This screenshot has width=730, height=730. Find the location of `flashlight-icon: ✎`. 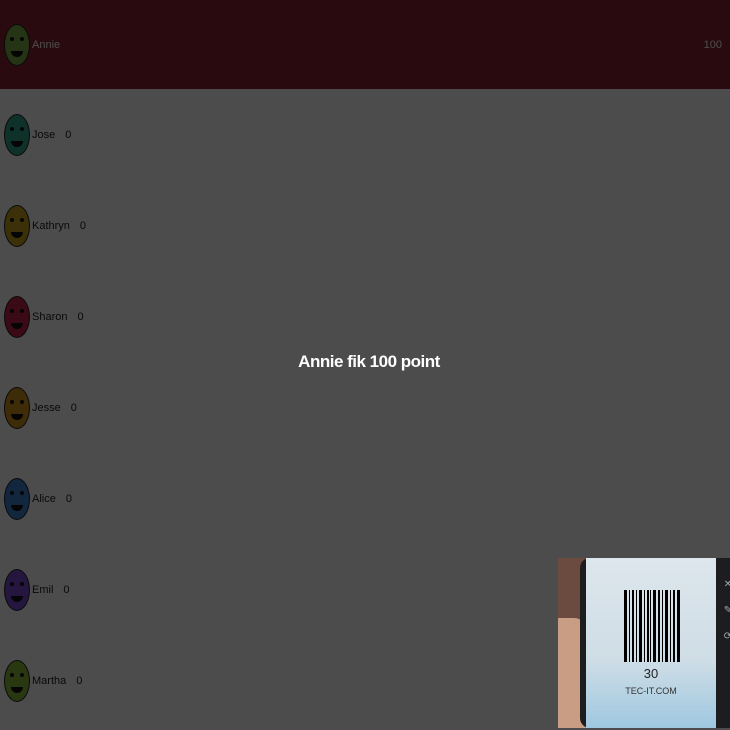

flashlight-icon: ✎ is located at coordinates (726, 611).